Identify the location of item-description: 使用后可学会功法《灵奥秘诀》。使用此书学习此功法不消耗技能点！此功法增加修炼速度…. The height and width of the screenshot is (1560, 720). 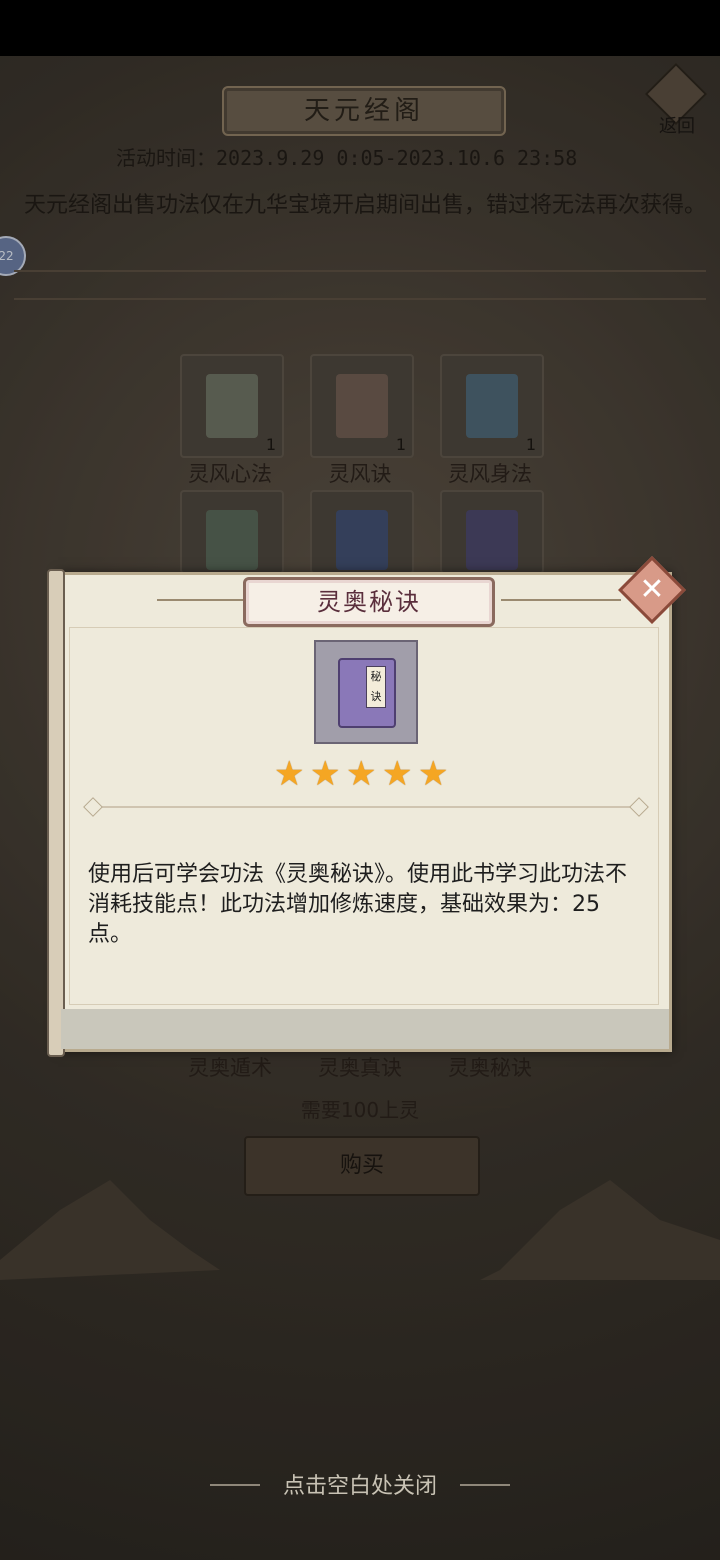
(358, 904).